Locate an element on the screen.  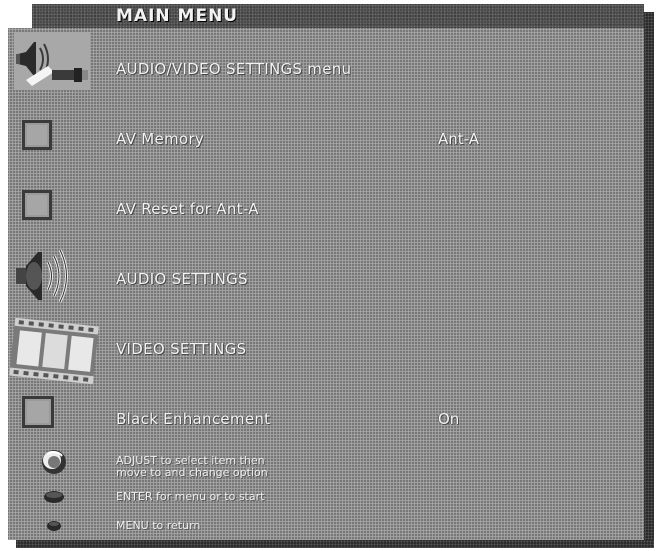
menu-item-av-memory: AV Memory is located at coordinates (160, 139).